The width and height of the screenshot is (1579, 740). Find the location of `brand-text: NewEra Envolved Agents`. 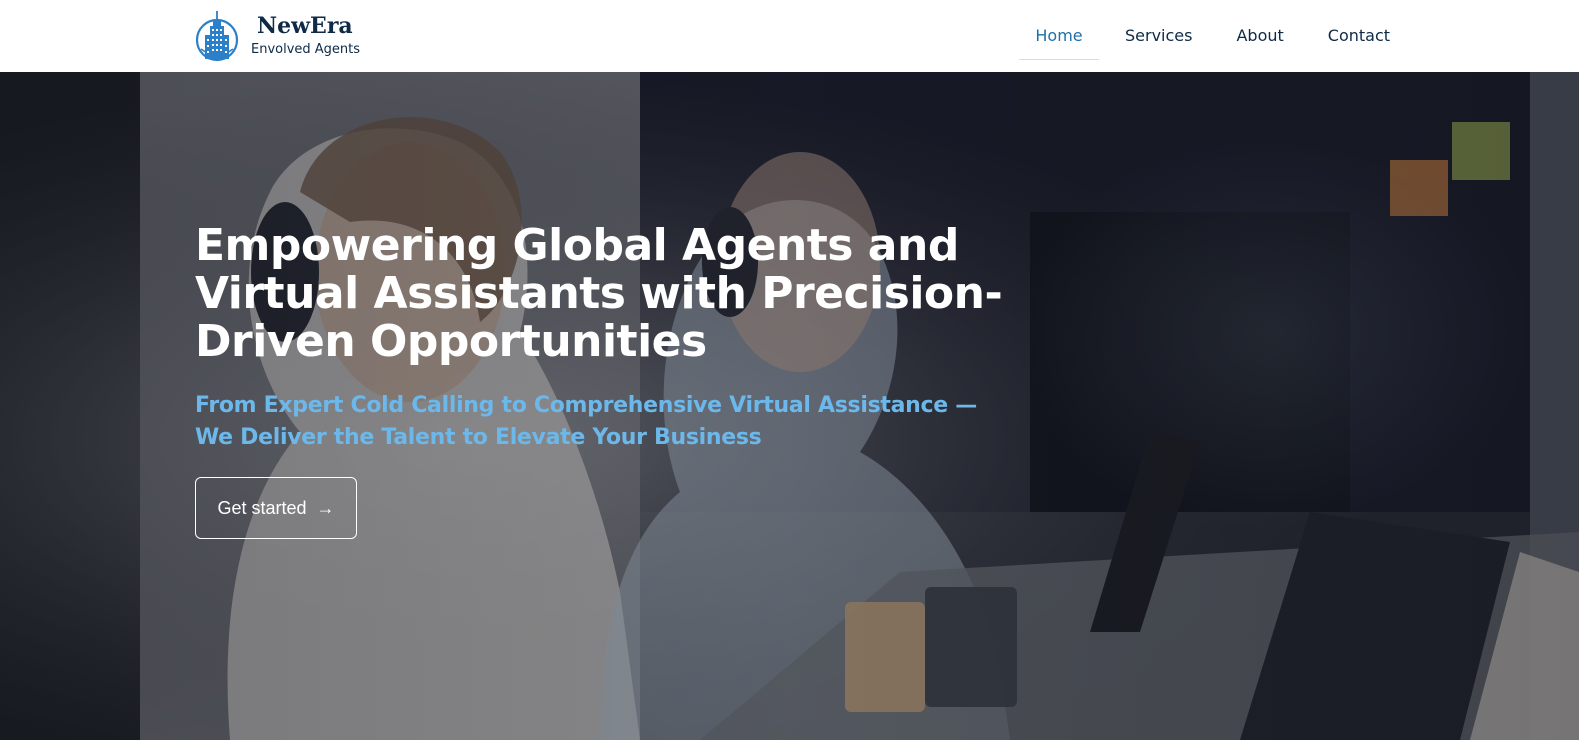

brand-text: NewEra Envolved Agents is located at coordinates (321, 35).